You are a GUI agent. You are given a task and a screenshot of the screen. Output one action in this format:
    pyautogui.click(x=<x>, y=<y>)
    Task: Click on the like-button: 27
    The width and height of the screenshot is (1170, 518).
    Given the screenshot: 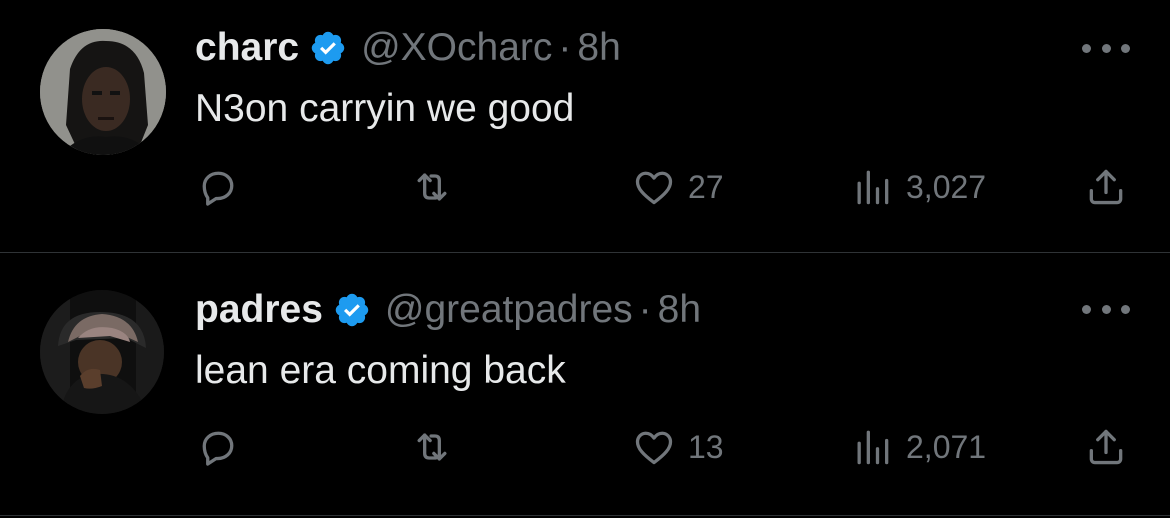 What is the action you would take?
    pyautogui.click(x=678, y=187)
    